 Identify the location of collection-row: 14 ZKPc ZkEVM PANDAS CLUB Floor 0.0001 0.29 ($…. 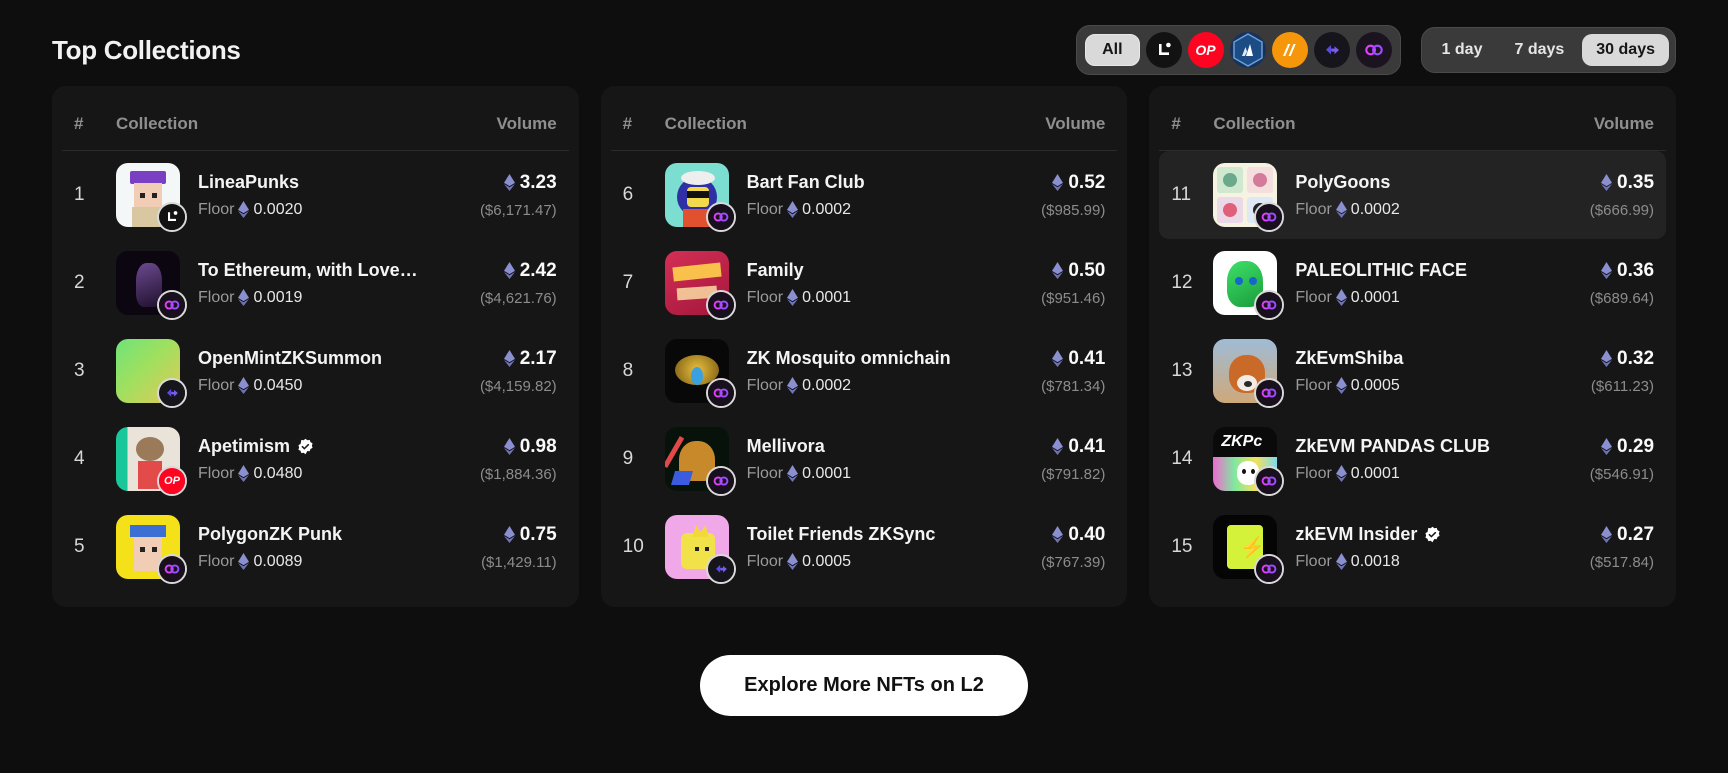
(1412, 459).